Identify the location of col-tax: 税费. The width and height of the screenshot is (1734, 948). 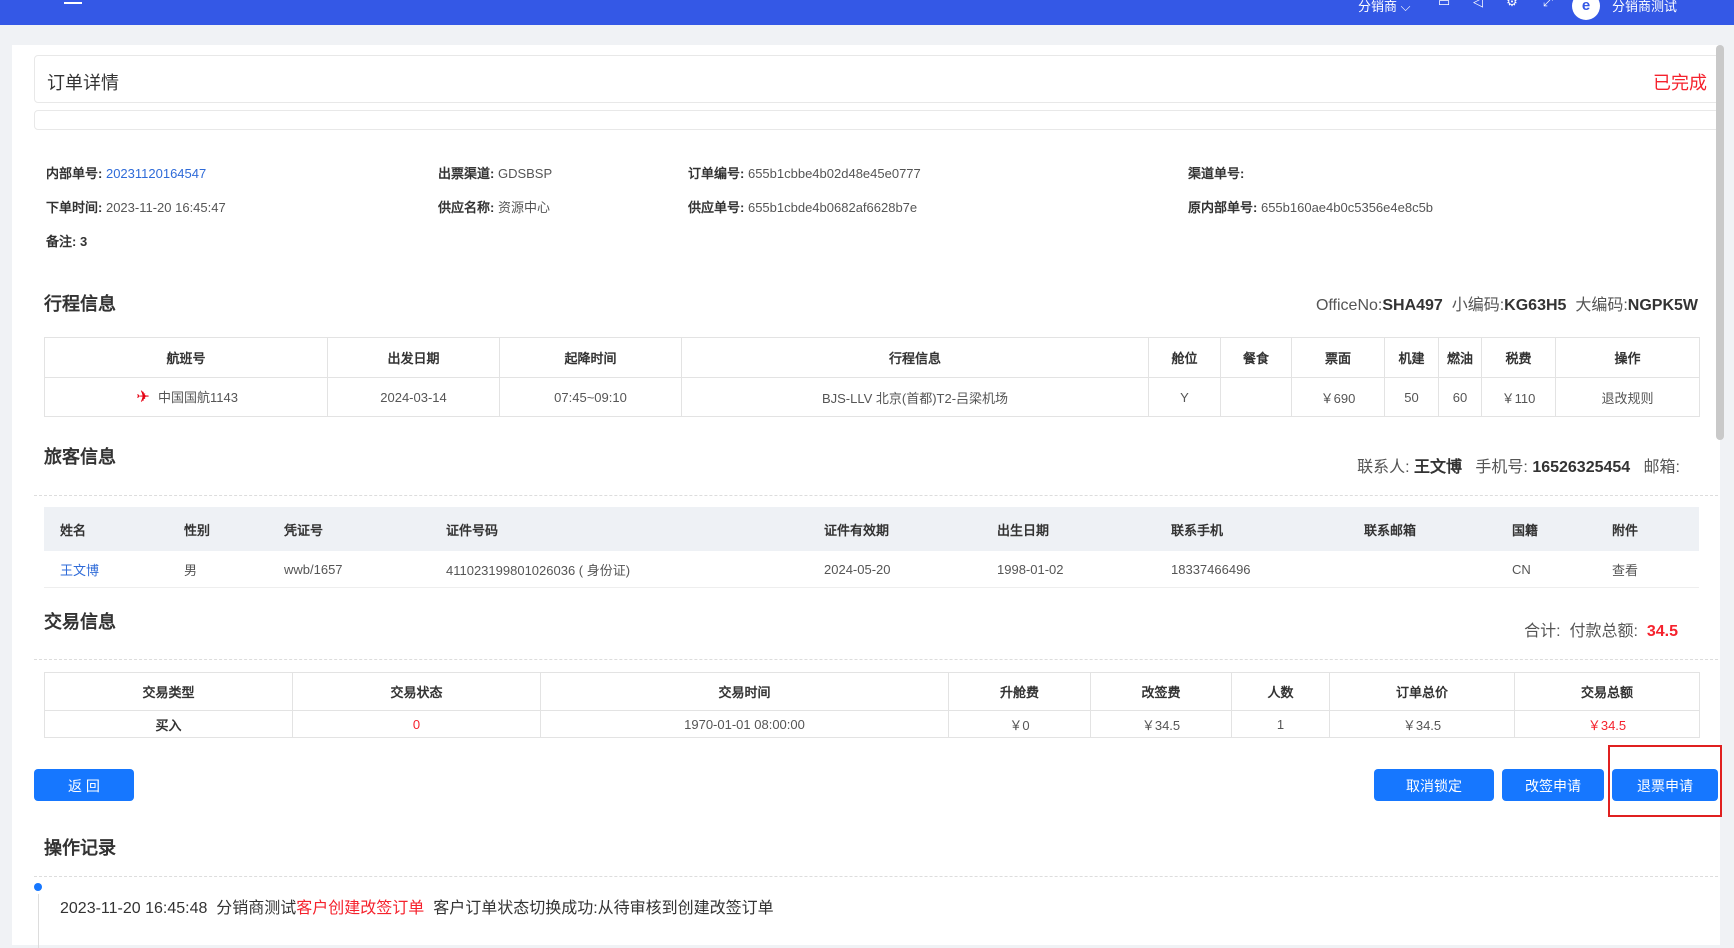
(1518, 357).